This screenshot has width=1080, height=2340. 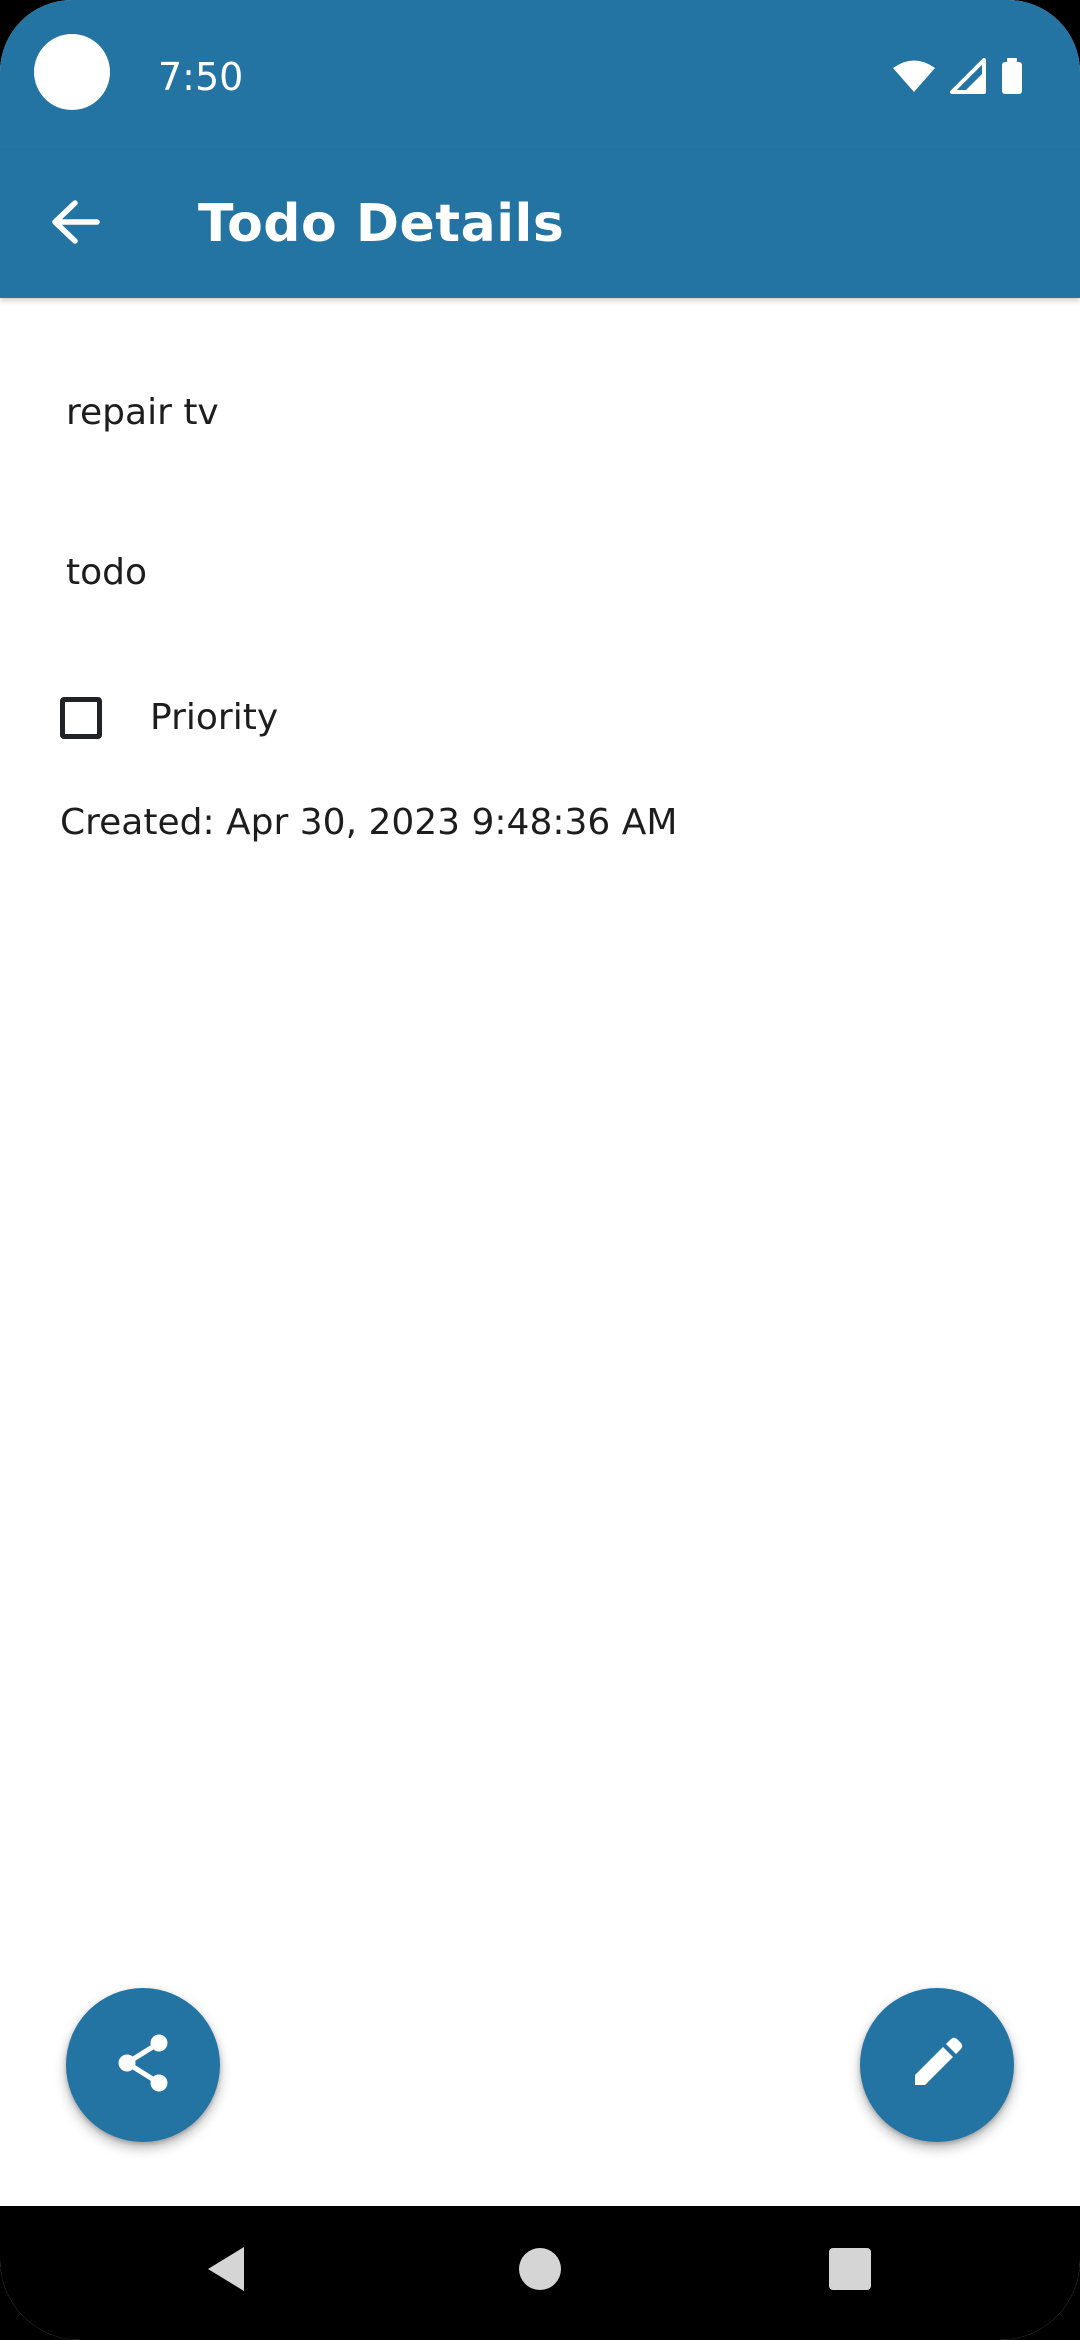 I want to click on nav-home-icon, so click(x=540, y=2271).